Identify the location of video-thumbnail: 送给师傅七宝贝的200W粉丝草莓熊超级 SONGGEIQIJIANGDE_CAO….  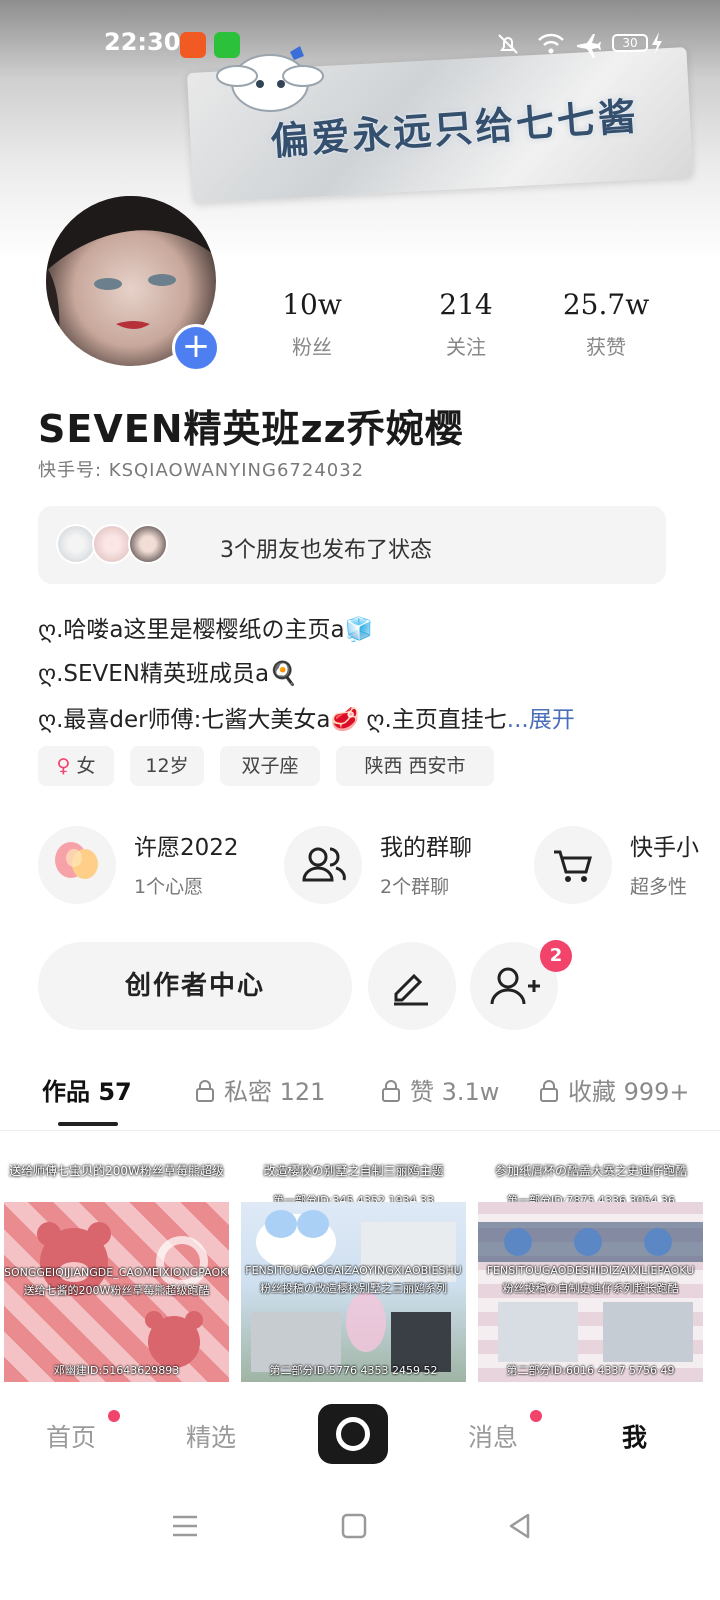
(116, 1260).